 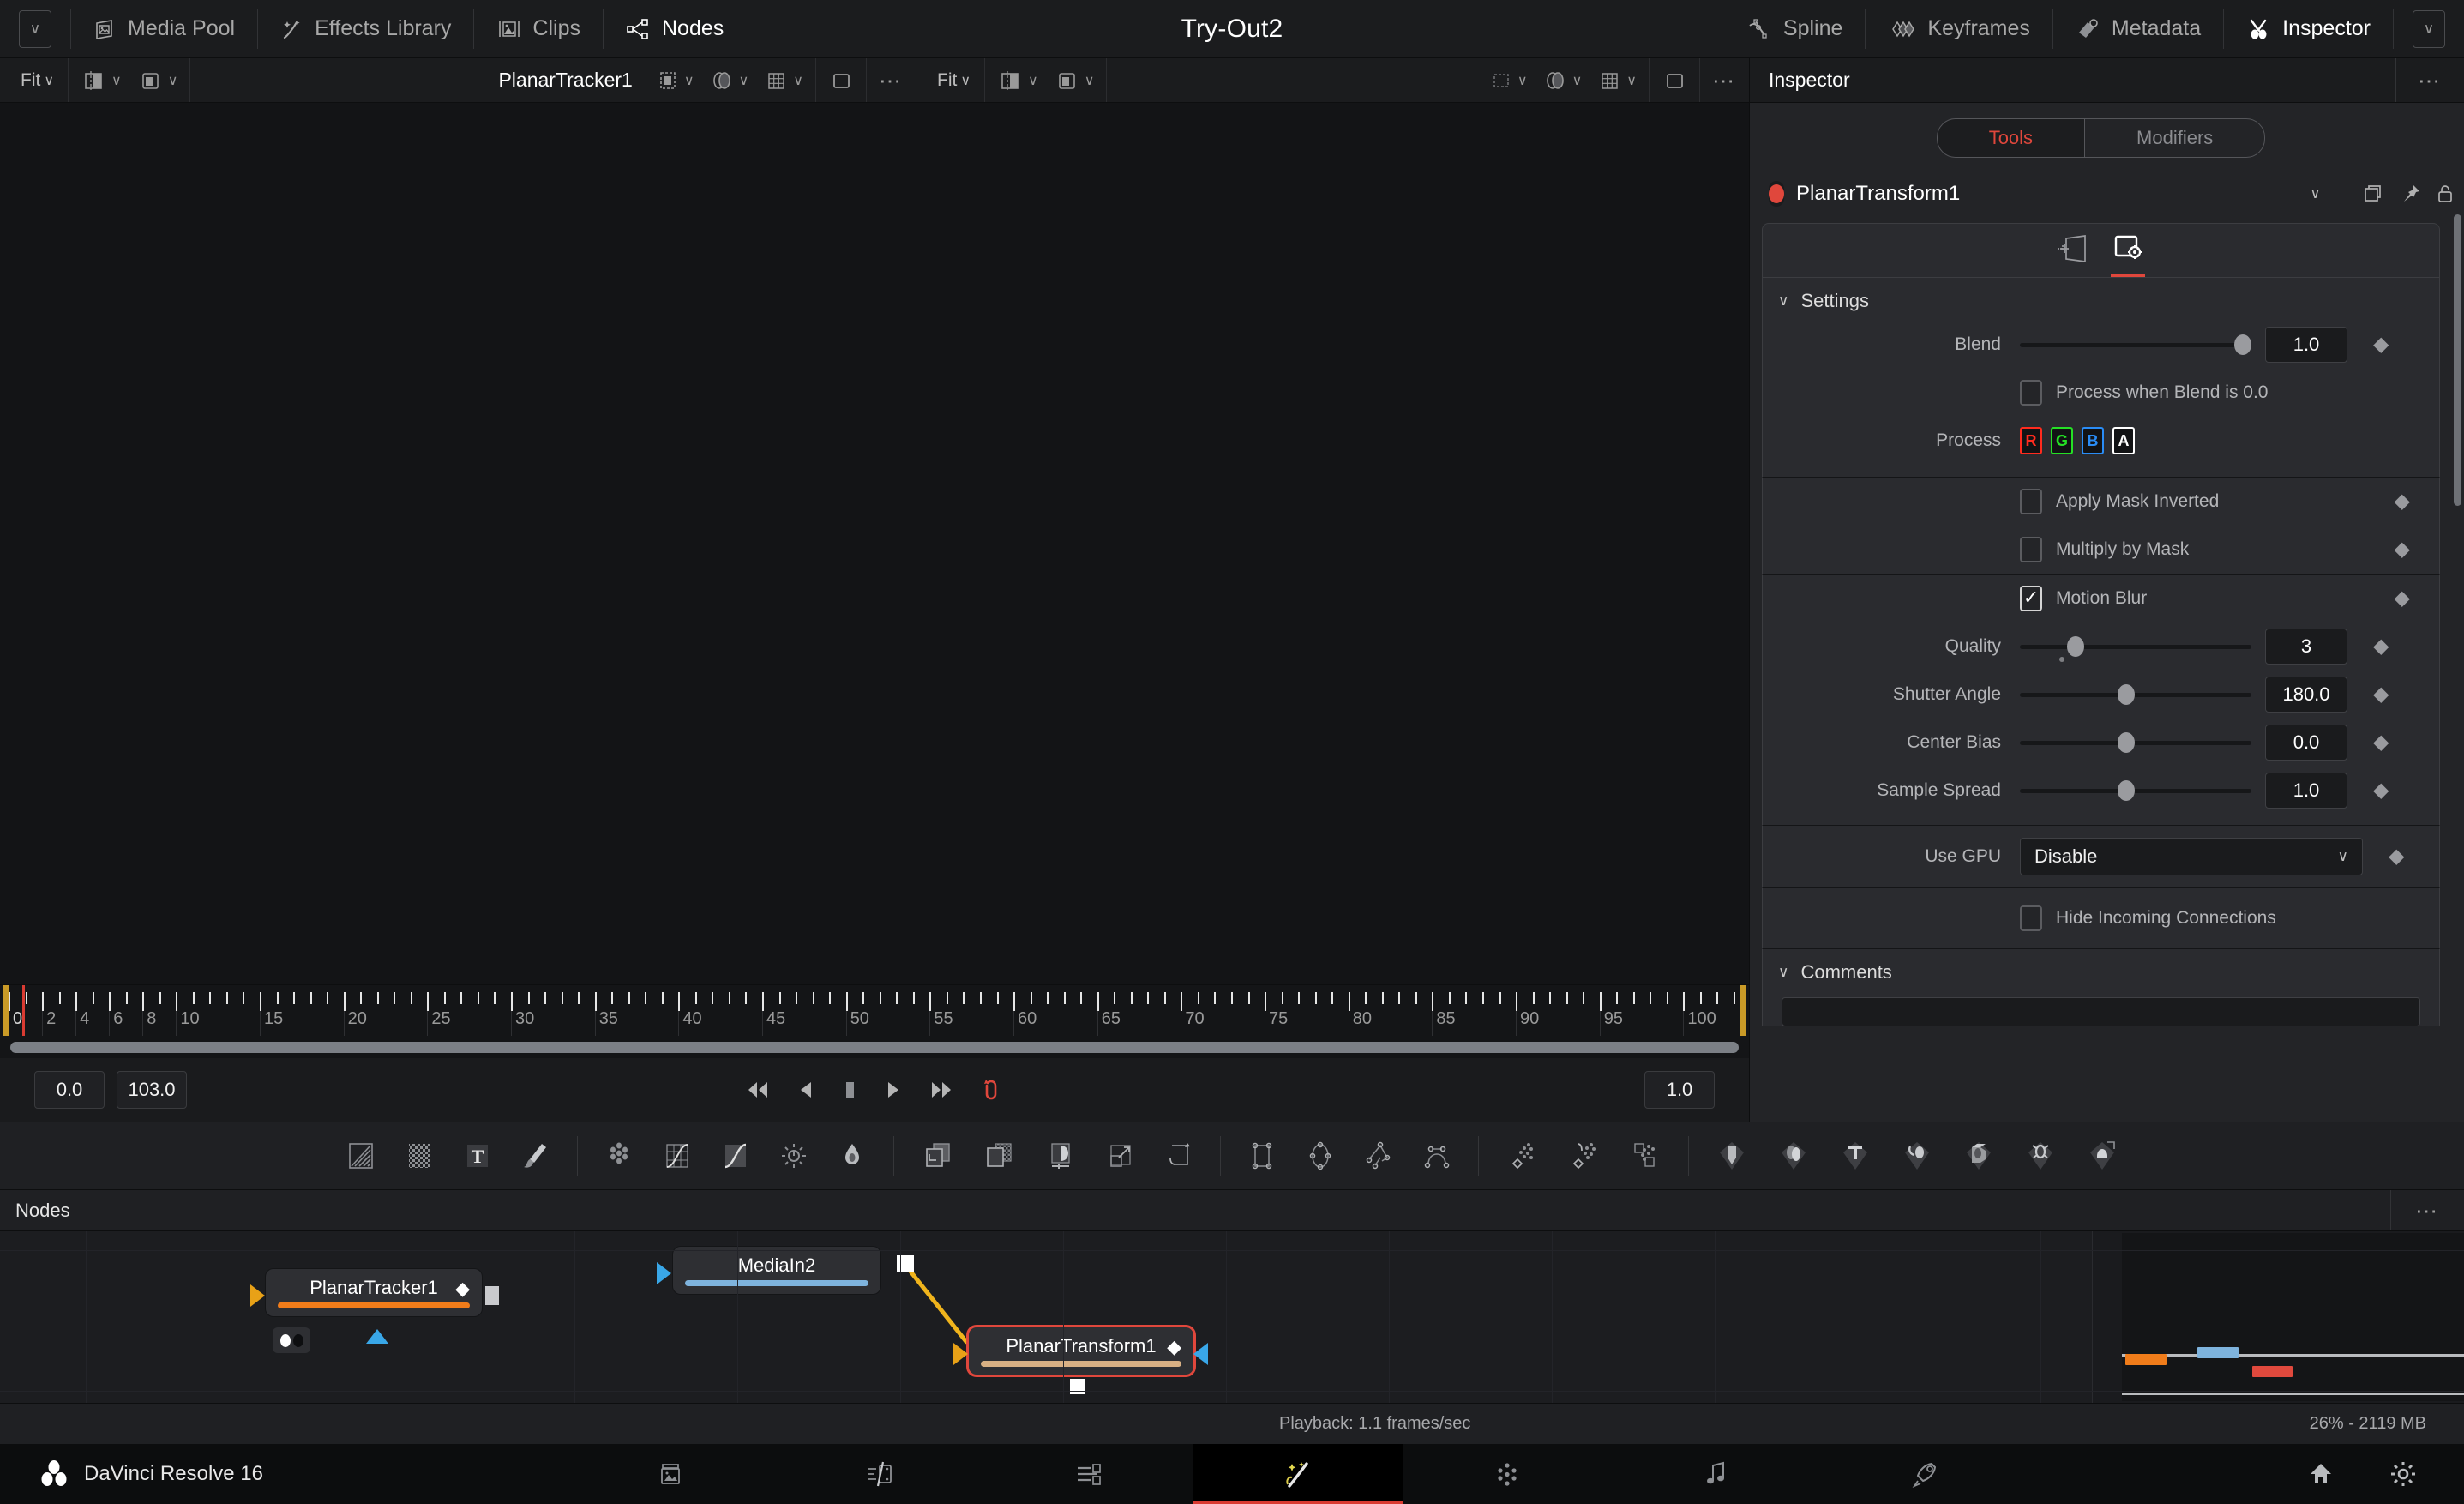 I want to click on viewer1-more: ⋯, so click(x=891, y=80).